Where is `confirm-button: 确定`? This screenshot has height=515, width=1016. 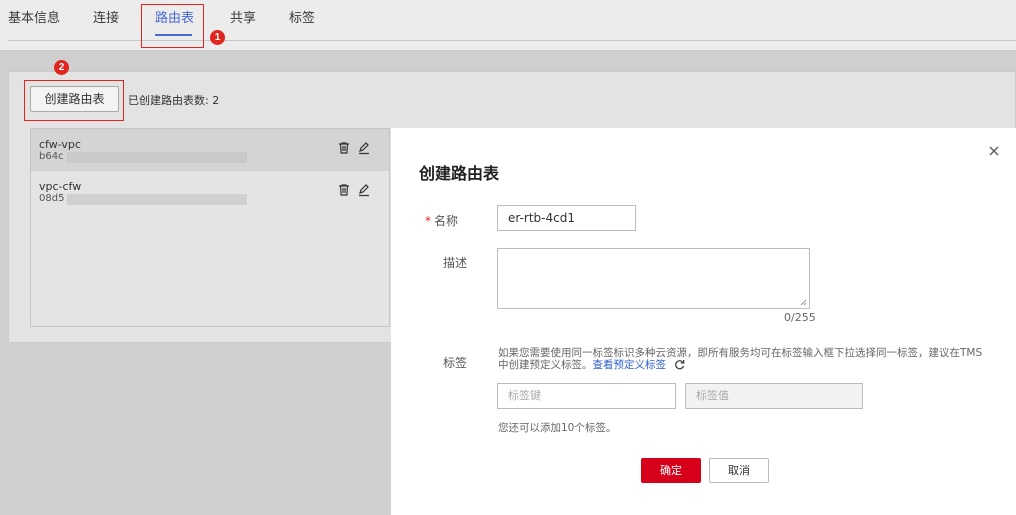
confirm-button: 确定 is located at coordinates (671, 470).